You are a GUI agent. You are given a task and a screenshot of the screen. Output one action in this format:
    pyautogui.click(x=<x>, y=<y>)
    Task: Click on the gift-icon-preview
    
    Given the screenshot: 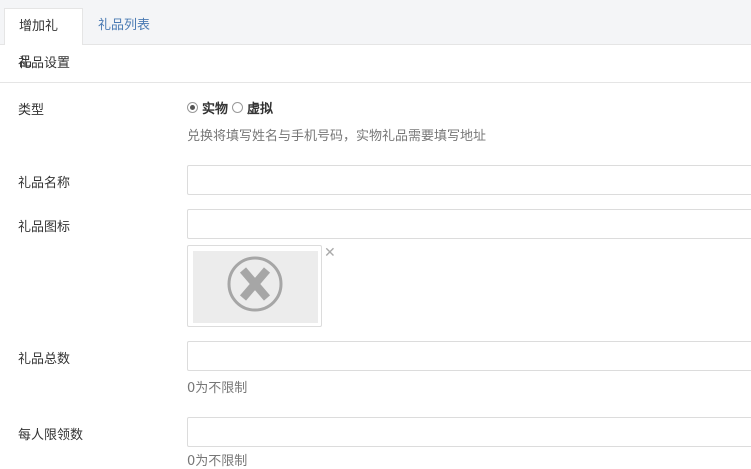 What is the action you would take?
    pyautogui.click(x=254, y=286)
    